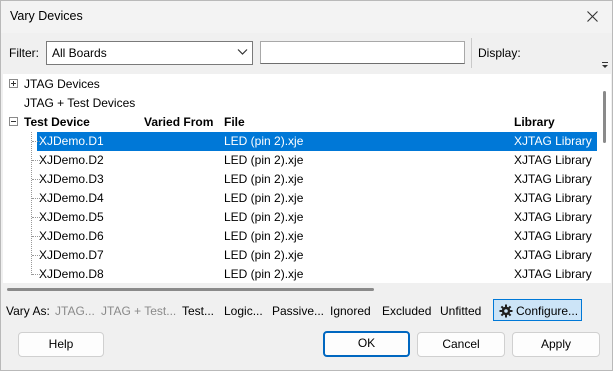 Image resolution: width=613 pixels, height=371 pixels. I want to click on group-label: JTAG Devices, so click(62, 84).